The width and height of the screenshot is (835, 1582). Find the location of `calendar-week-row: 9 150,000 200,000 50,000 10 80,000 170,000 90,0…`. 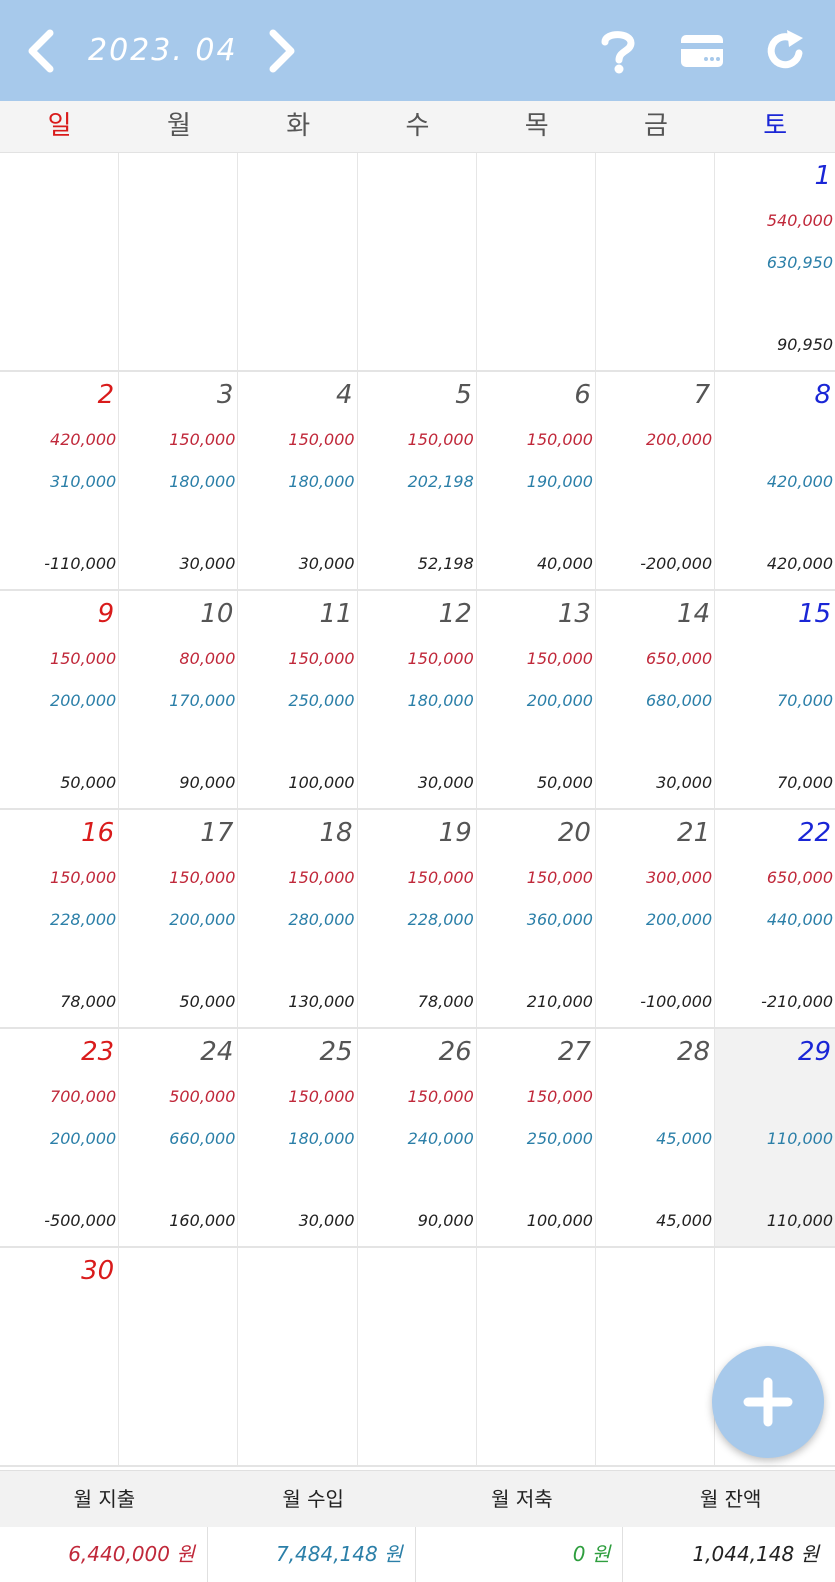

calendar-week-row: 9 150,000 200,000 50,000 10 80,000 170,000 90,0… is located at coordinates (417, 700).